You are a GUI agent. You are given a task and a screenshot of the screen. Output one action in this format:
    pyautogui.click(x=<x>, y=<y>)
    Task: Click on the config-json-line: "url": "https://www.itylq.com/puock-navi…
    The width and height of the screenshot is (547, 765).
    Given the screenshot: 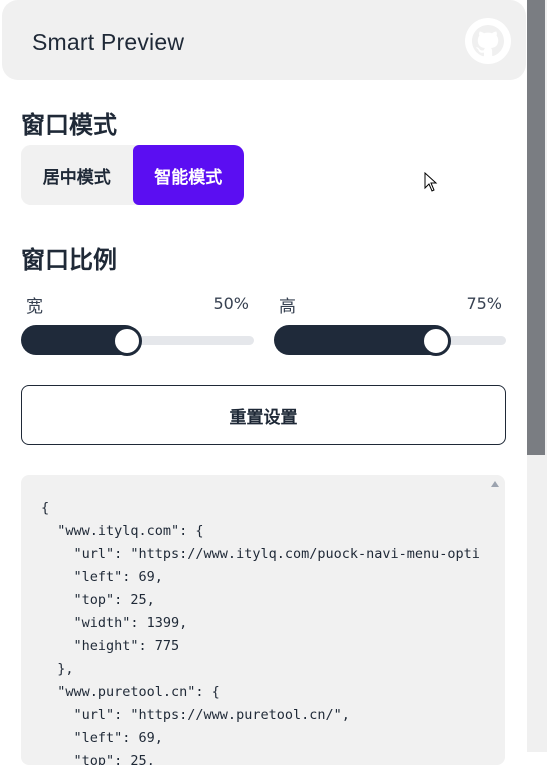 What is the action you would take?
    pyautogui.click(x=276, y=554)
    